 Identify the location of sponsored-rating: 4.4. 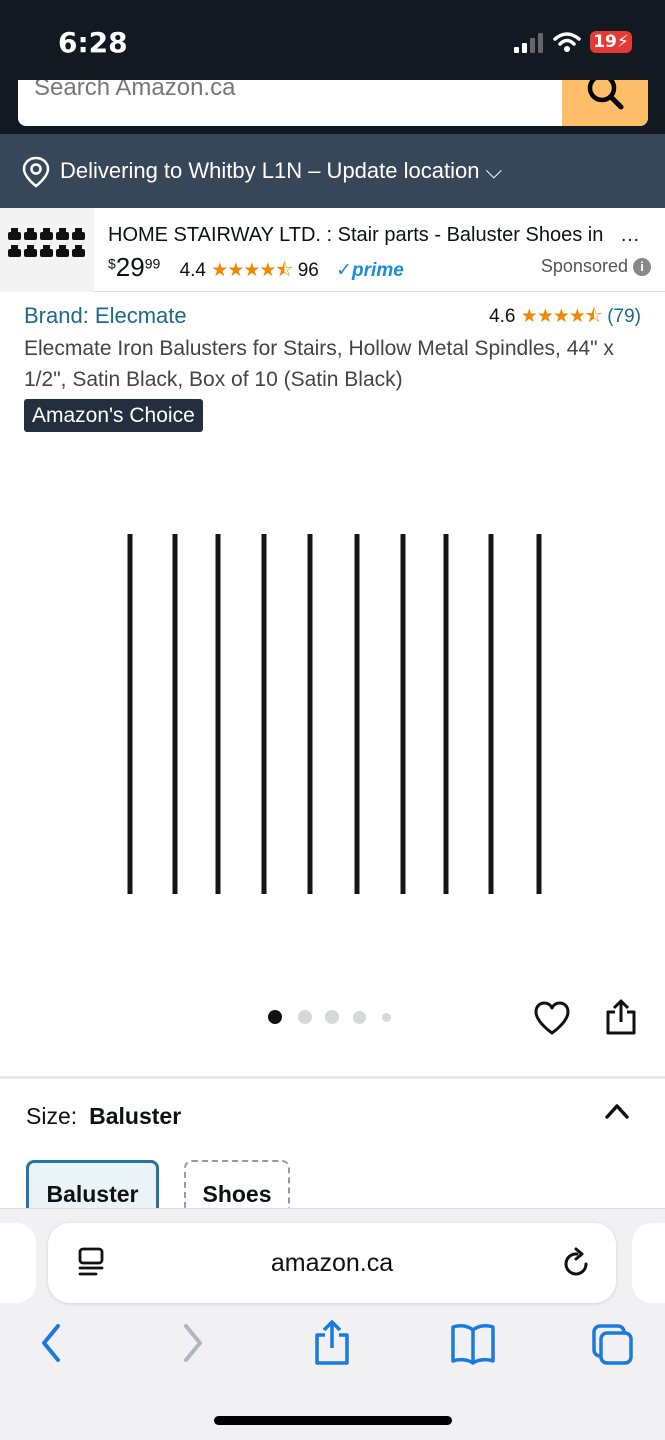
(192, 270).